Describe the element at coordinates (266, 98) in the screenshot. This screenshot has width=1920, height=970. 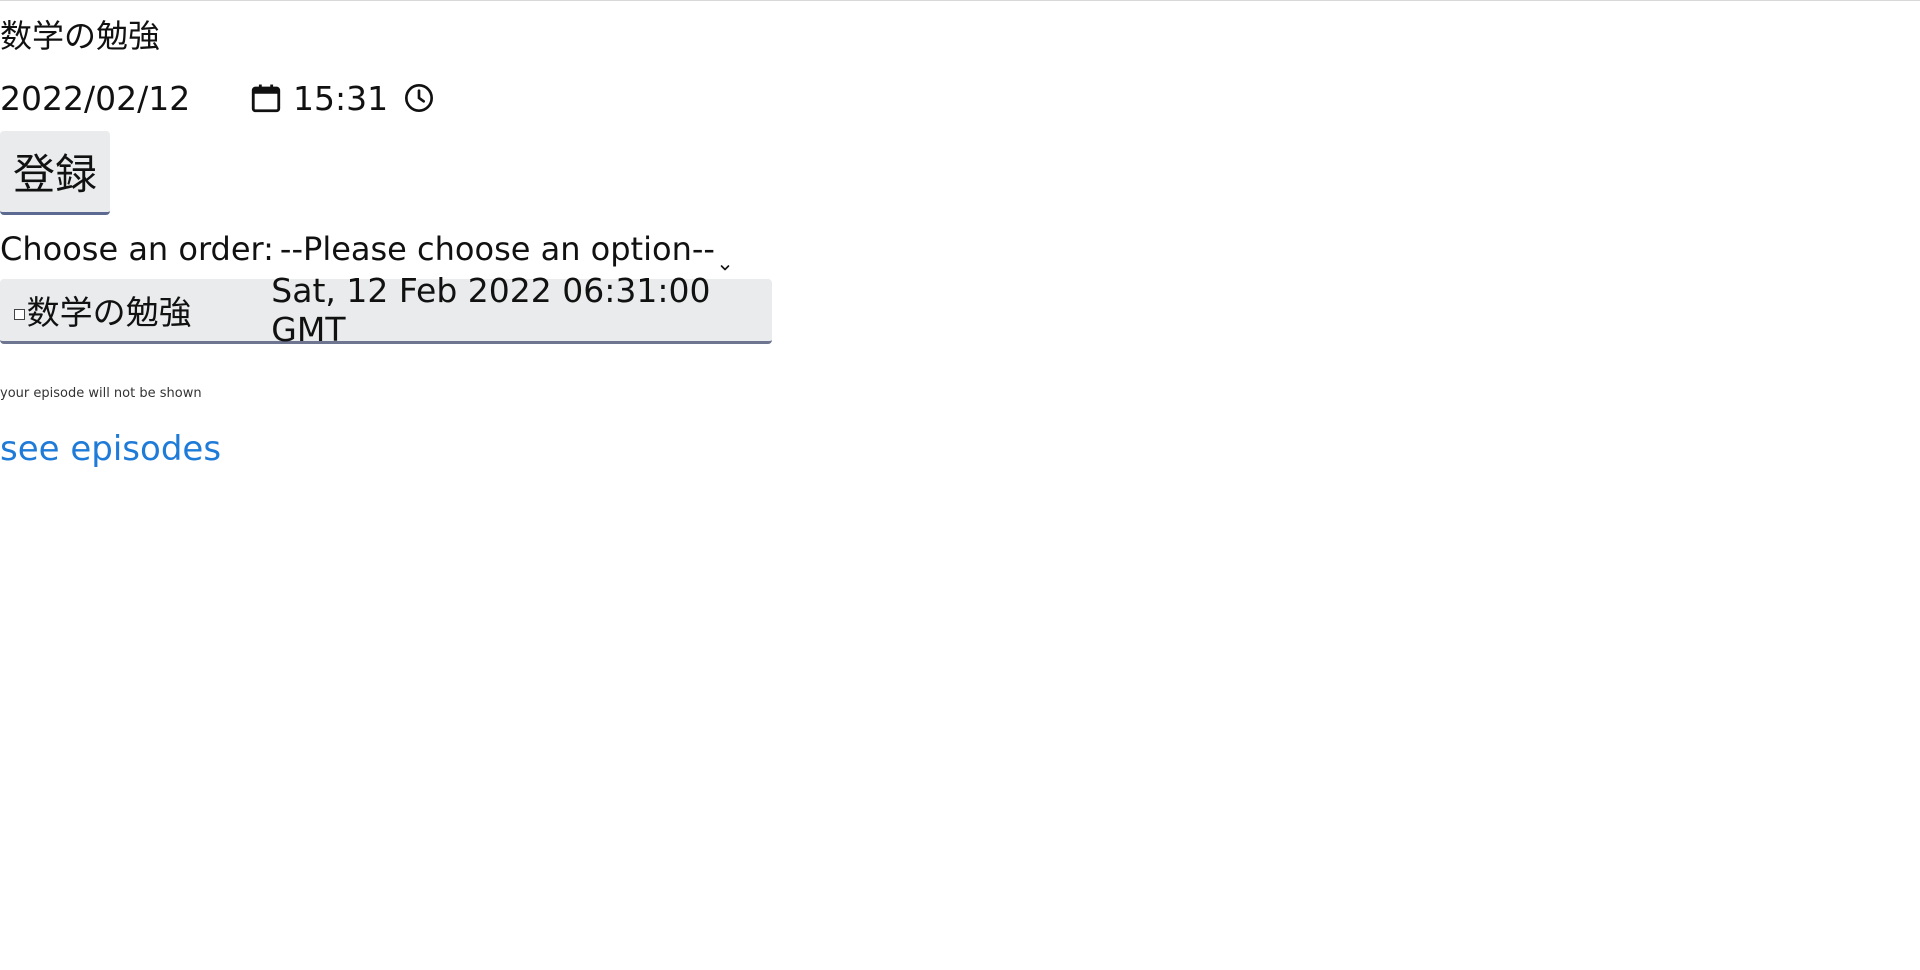
I see `calendar-icon` at that location.